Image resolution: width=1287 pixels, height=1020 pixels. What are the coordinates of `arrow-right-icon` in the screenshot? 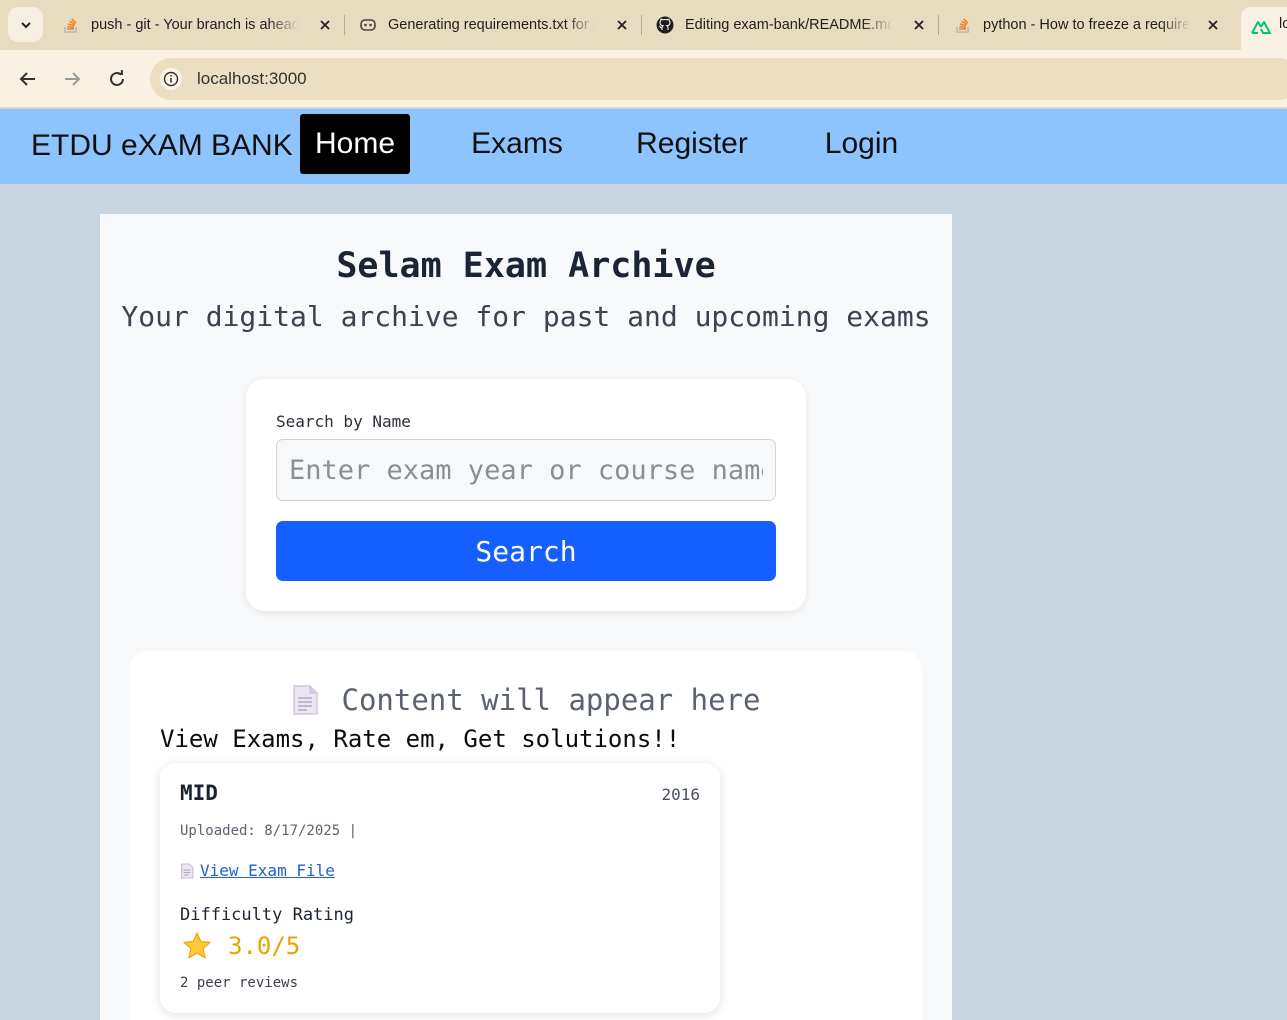 It's located at (73, 79).